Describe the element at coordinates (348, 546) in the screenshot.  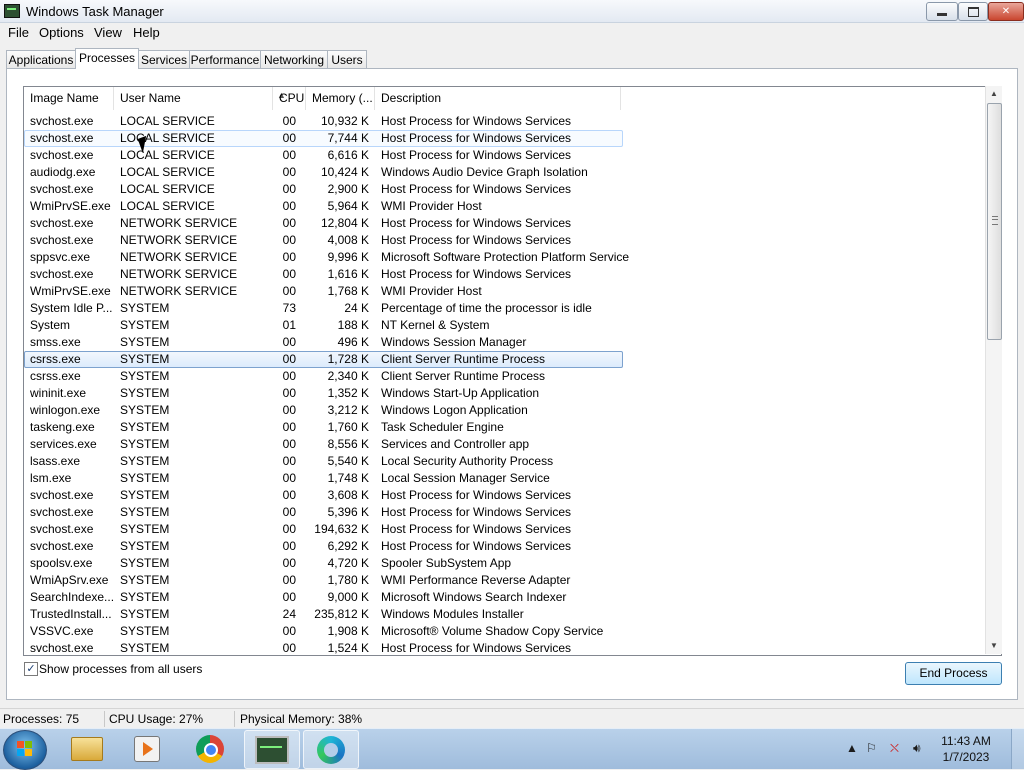
I see `process-memory: 6,292 K` at that location.